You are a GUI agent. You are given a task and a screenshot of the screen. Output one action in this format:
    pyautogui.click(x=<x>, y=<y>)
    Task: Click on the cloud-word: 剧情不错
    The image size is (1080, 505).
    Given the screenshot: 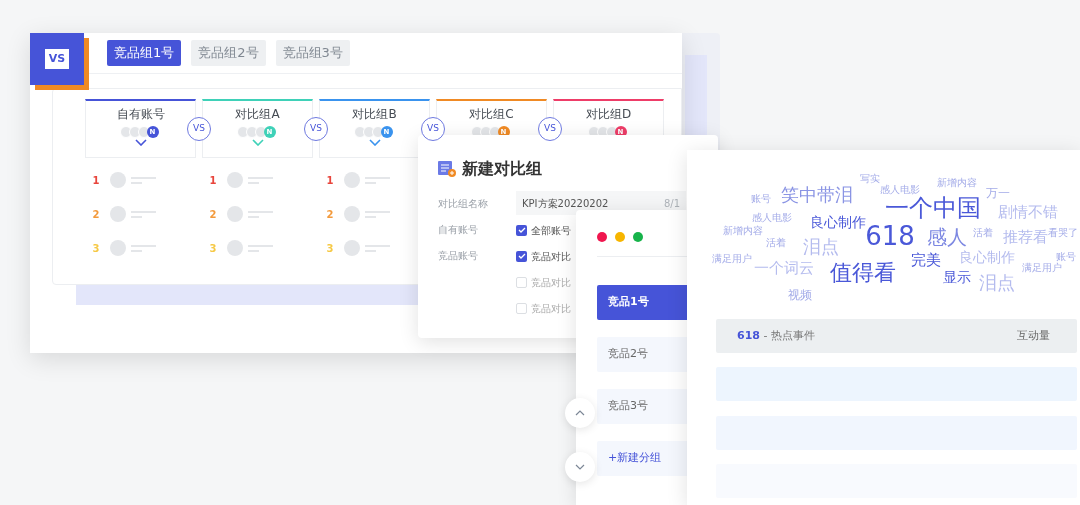 What is the action you would take?
    pyautogui.click(x=1028, y=212)
    